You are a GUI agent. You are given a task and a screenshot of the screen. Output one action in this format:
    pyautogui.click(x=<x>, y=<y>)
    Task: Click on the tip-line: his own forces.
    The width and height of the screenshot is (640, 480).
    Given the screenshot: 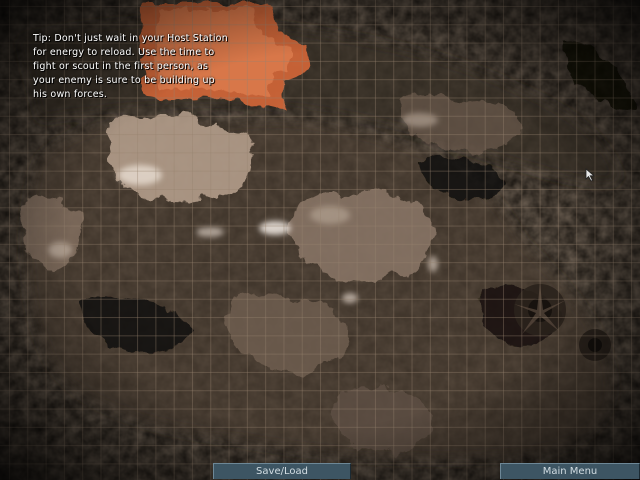 What is the action you would take?
    pyautogui.click(x=70, y=94)
    